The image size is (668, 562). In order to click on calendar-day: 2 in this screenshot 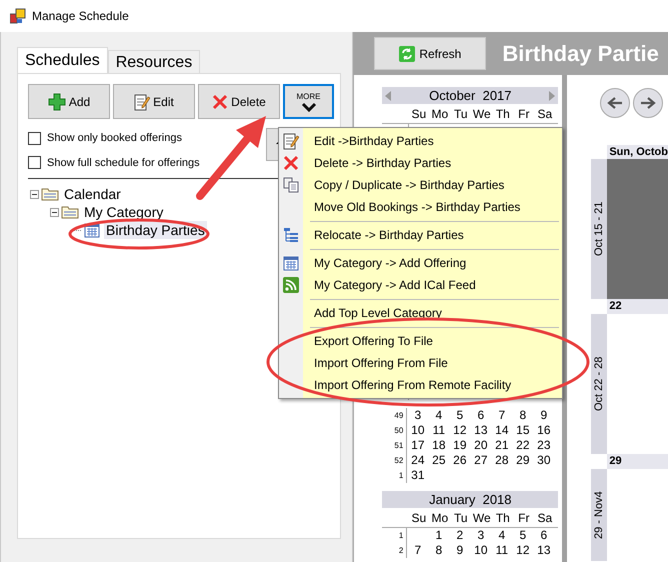, I will do `click(459, 535)`.